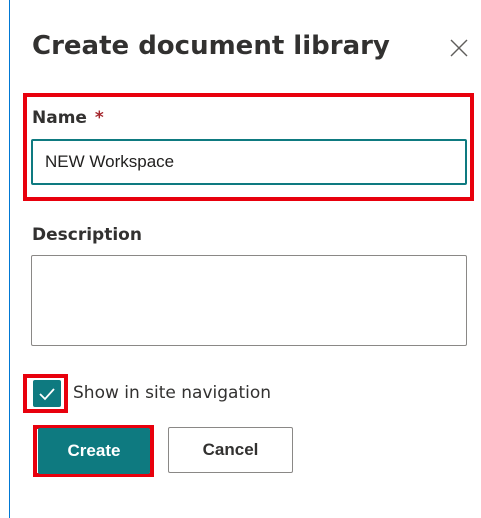 The height and width of the screenshot is (518, 481). I want to click on panel-title: Create document library, so click(211, 46).